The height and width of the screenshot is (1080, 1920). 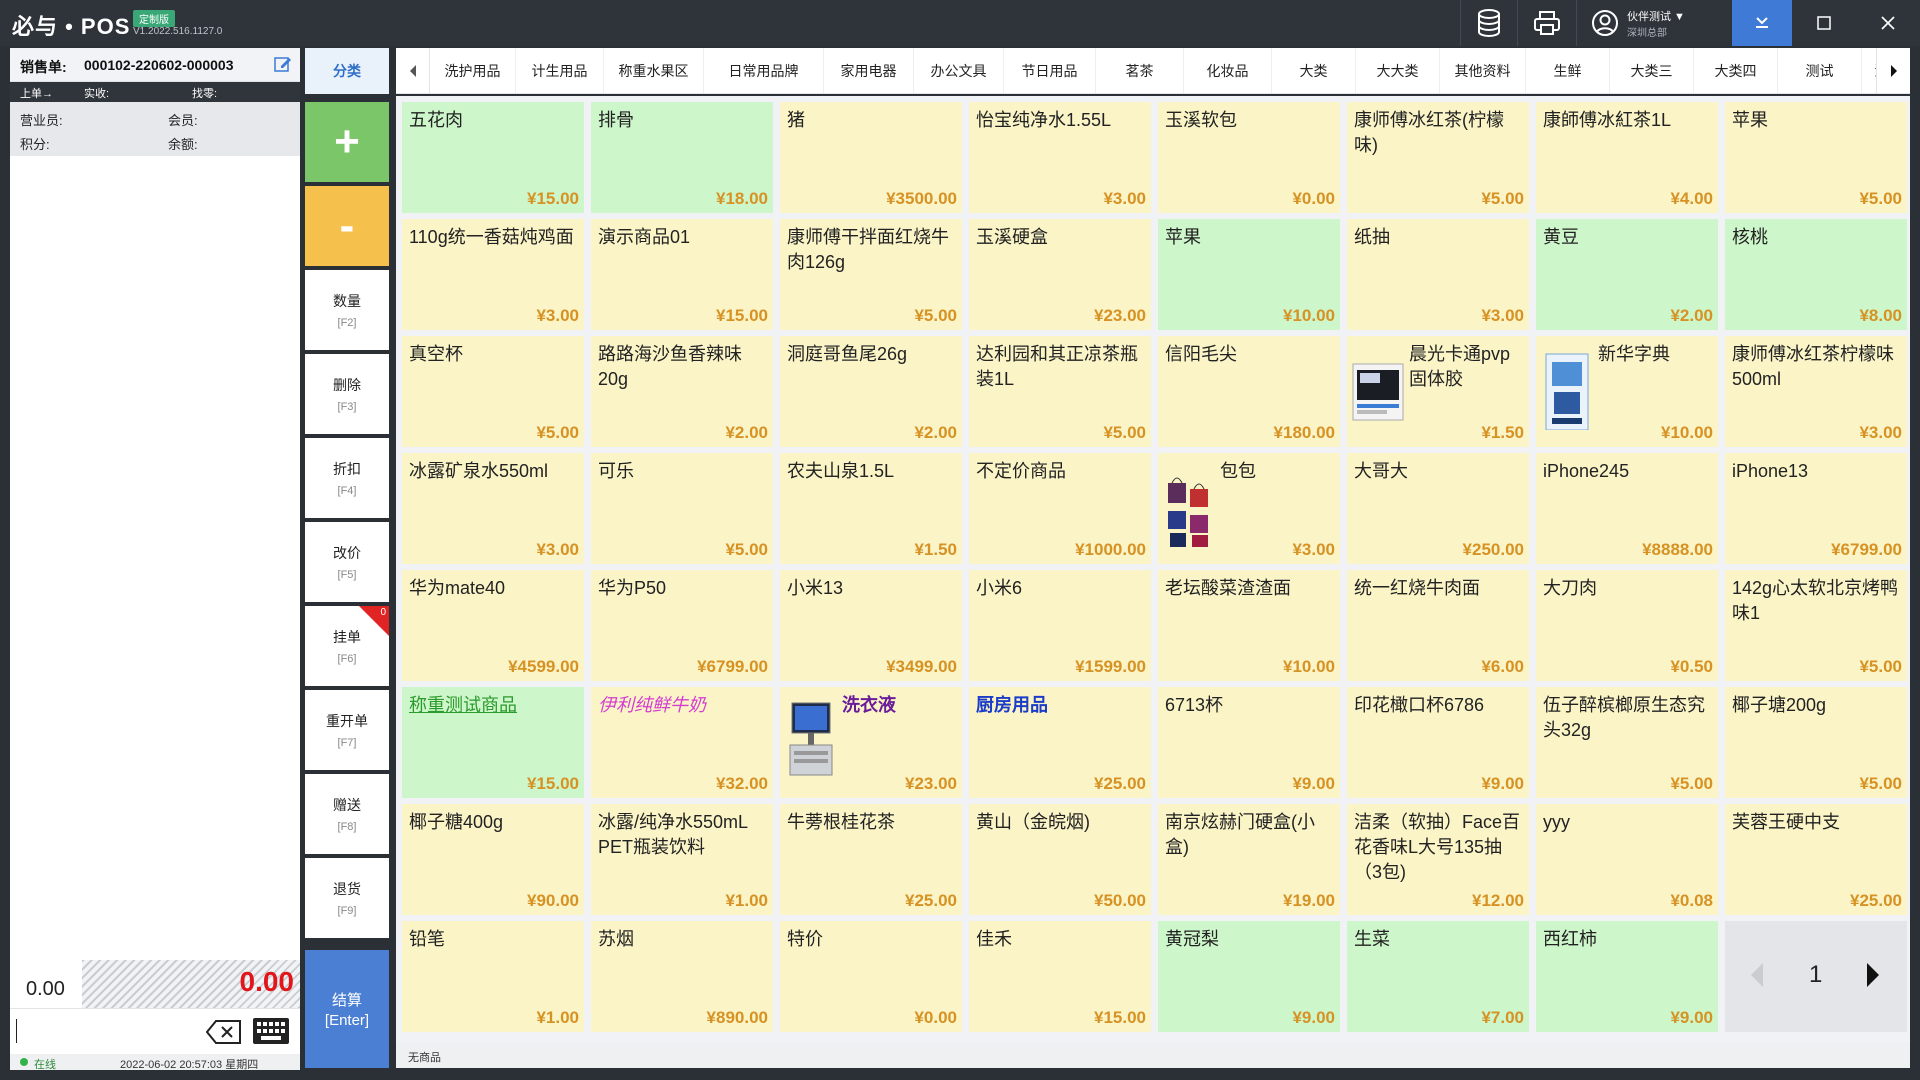 What do you see at coordinates (1438, 508) in the screenshot?
I see `product-tile: 大哥大 ¥250.00` at bounding box center [1438, 508].